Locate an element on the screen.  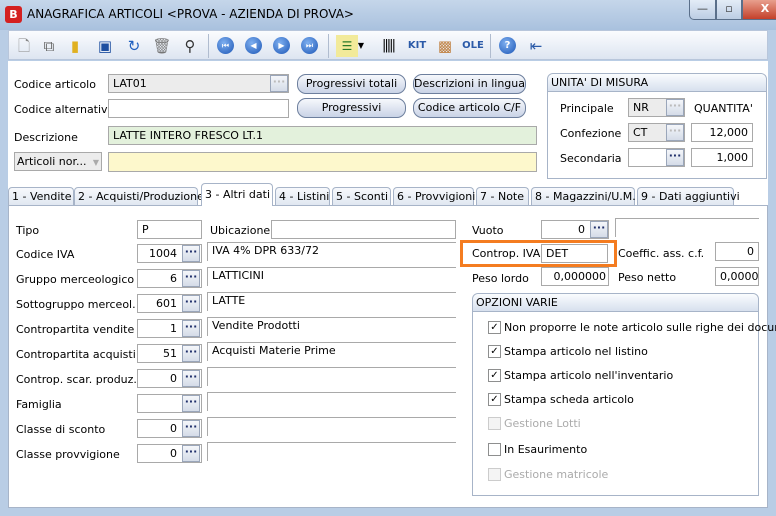
confezione-qty-field: 12,000 is located at coordinates (722, 132).